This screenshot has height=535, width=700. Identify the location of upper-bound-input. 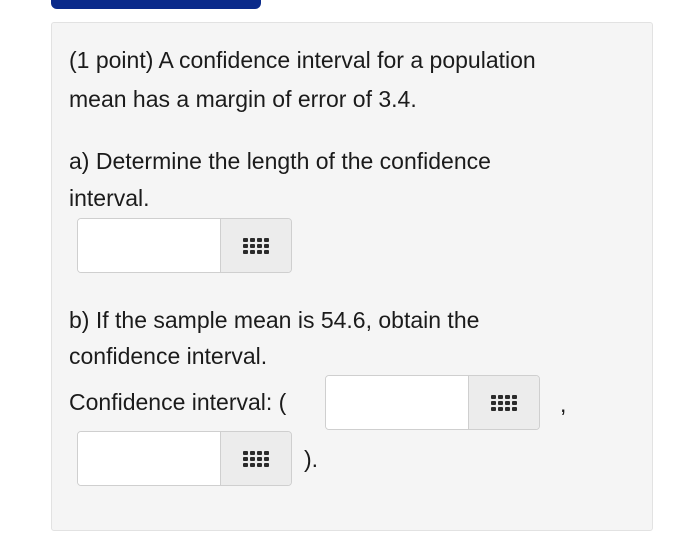
(149, 458).